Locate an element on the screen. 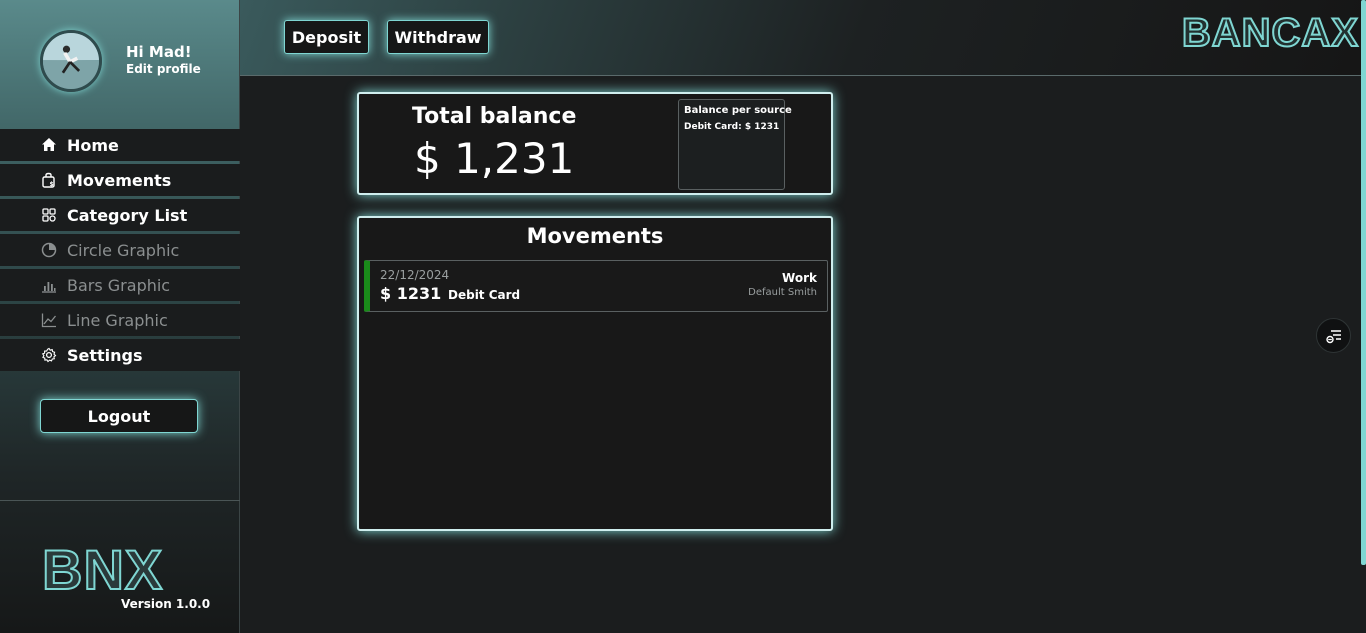 The image size is (1366, 633). sidebar-item-home: Home is located at coordinates (120, 145).